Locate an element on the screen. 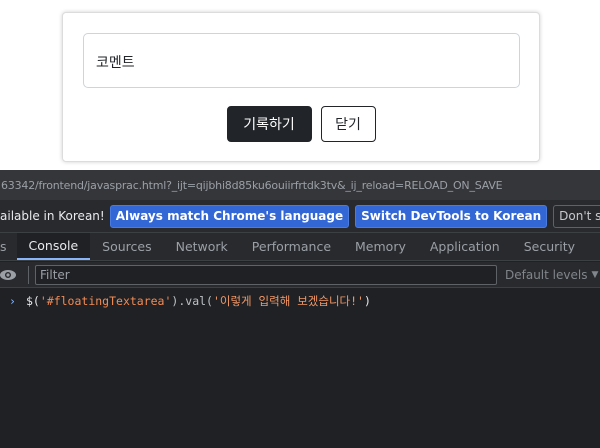  chevron-down-icon: ▼ is located at coordinates (595, 274).